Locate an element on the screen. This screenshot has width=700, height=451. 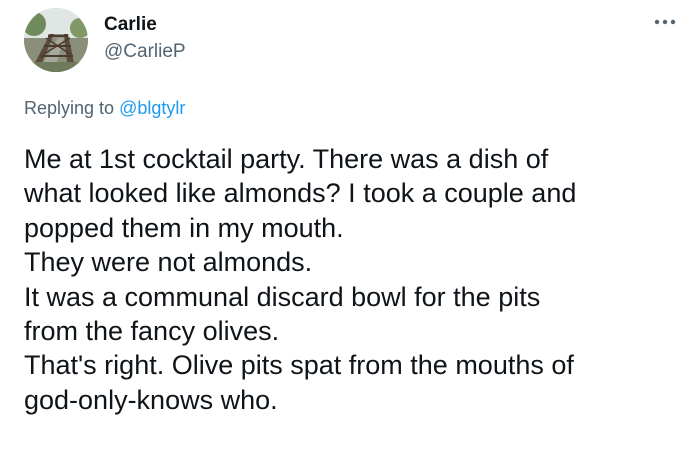
tweet-text-line: from the fancy olives. is located at coordinates (152, 331).